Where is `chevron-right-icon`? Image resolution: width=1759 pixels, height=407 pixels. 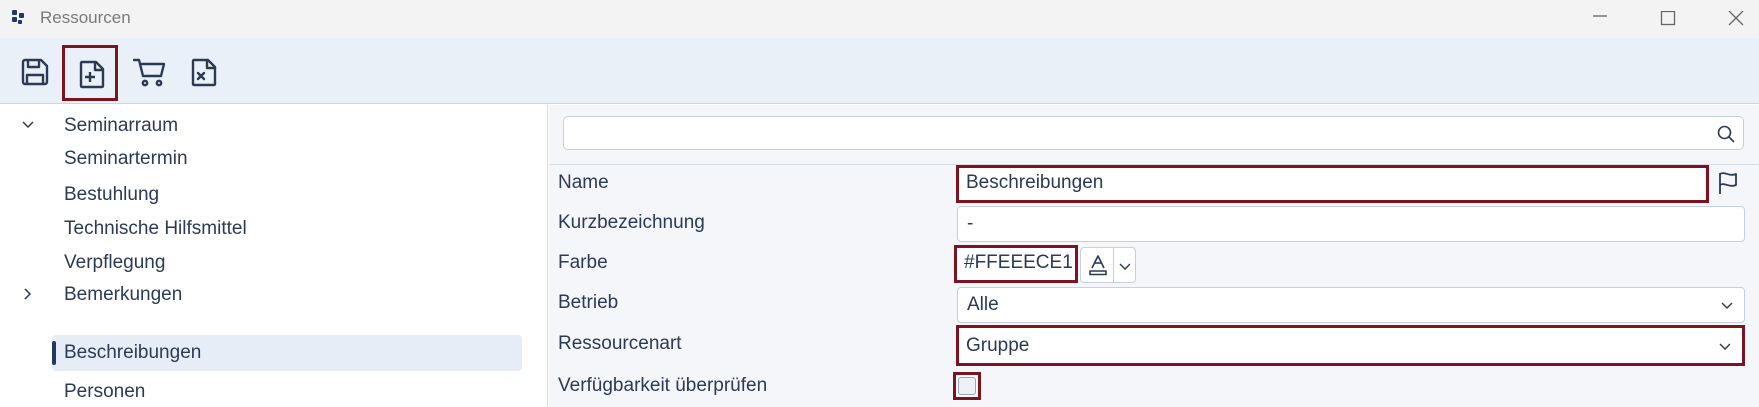
chevron-right-icon is located at coordinates (28, 294).